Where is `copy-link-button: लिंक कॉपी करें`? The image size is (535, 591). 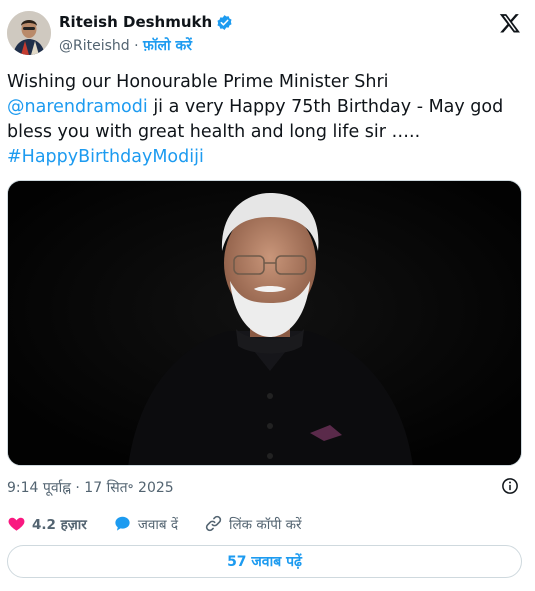
copy-link-button: लिंक कॉपी करें is located at coordinates (253, 523).